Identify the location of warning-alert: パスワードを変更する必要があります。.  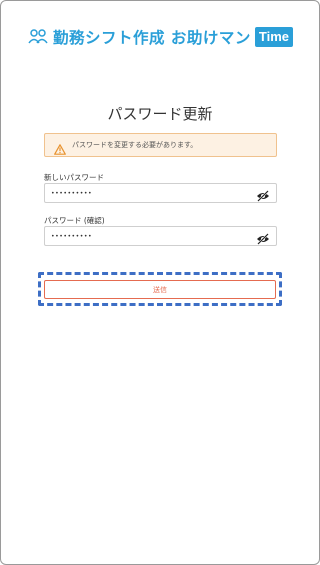
(160, 145).